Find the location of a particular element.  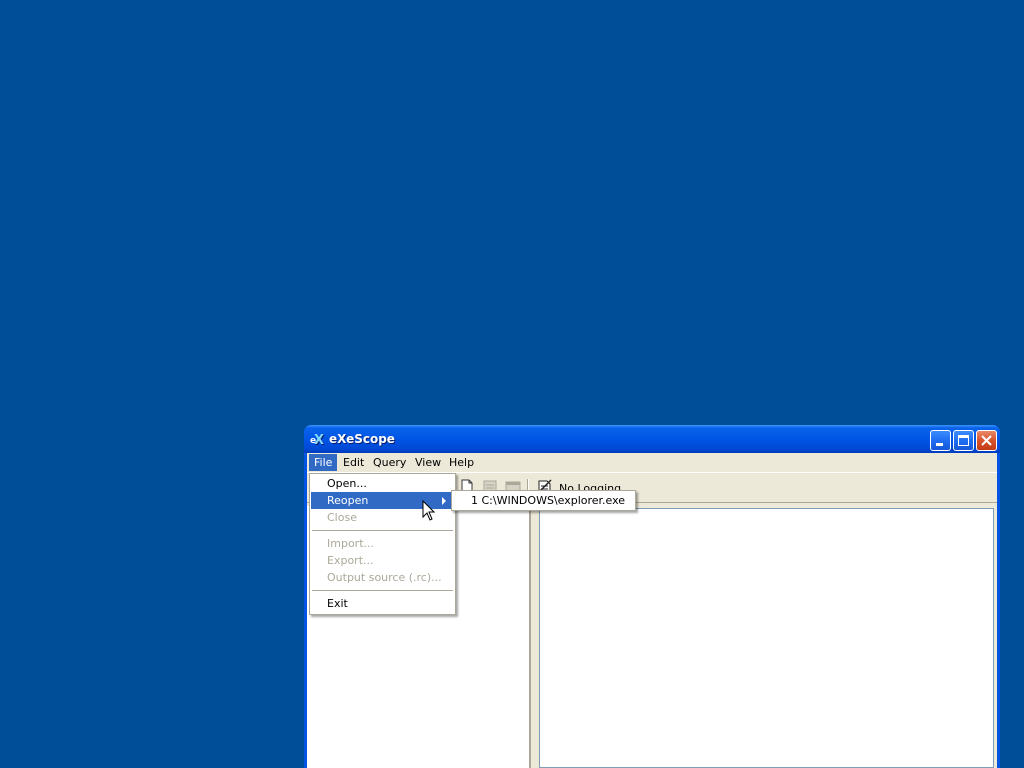

window-title: eXeScope is located at coordinates (362, 439).